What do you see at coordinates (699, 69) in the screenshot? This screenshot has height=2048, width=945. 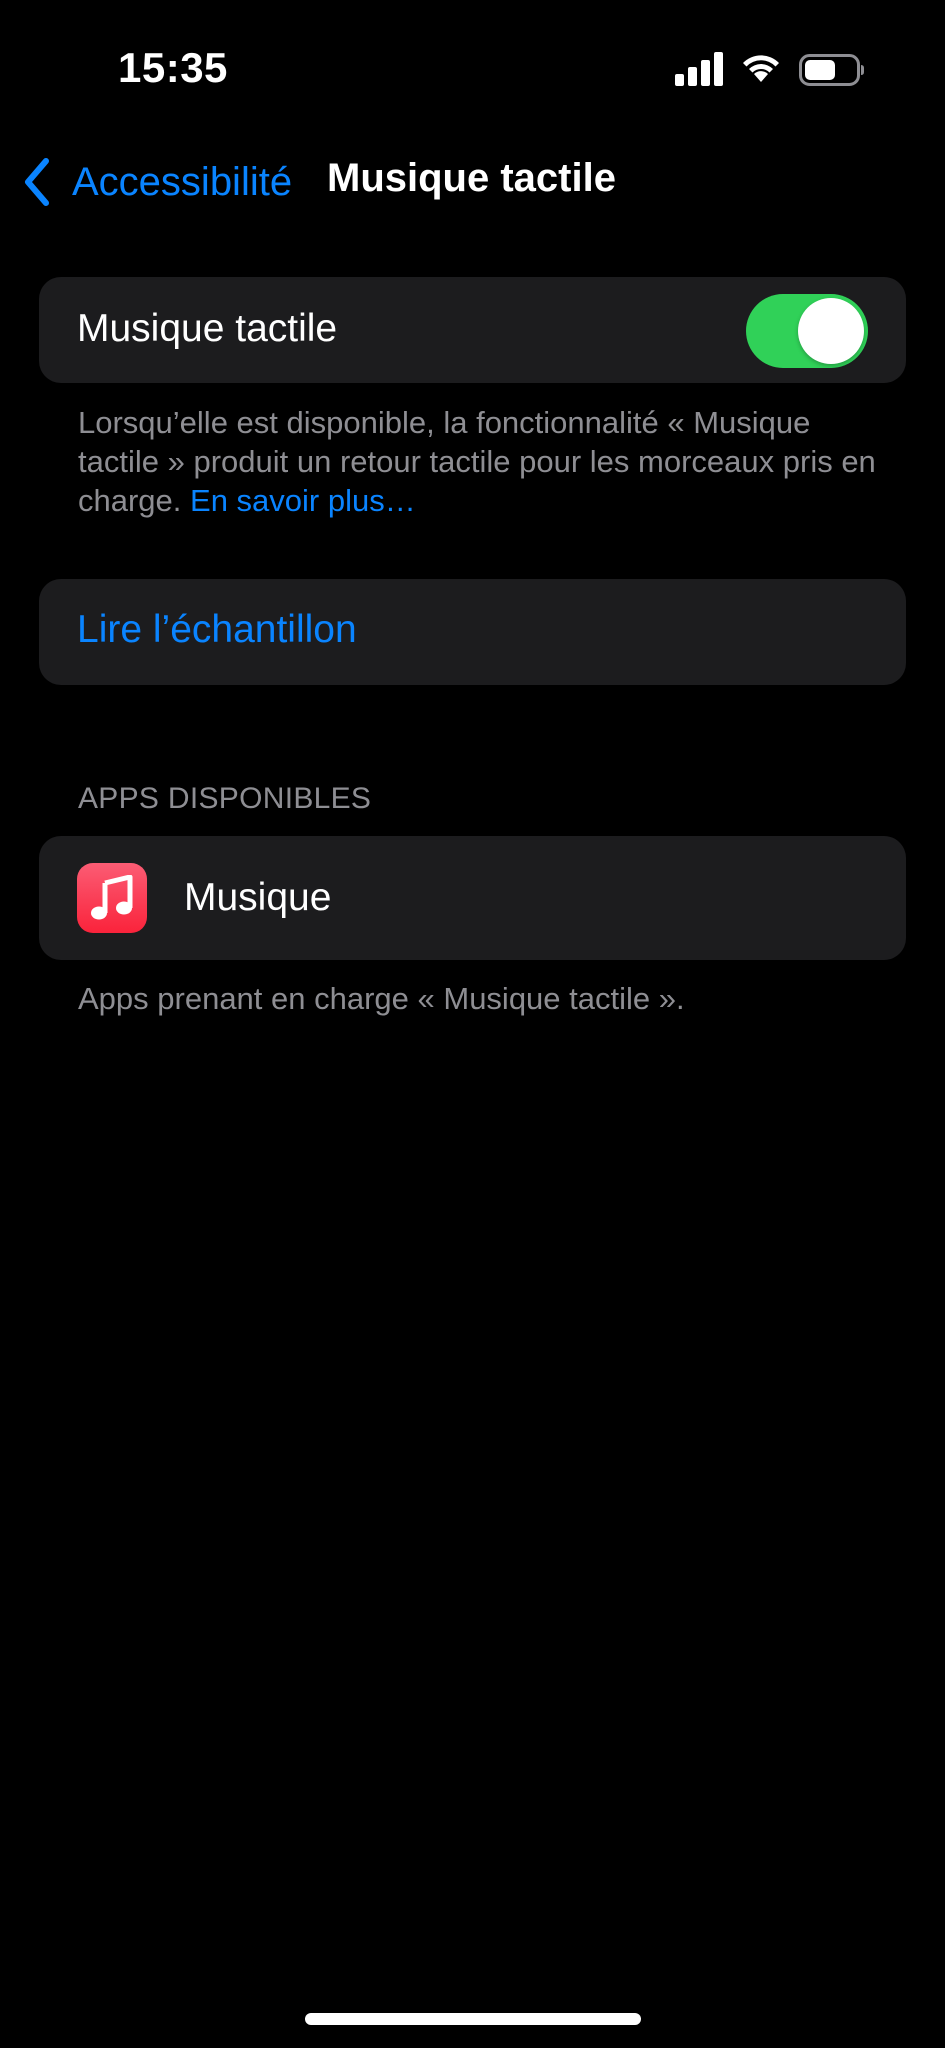 I see `cellular-signal-icon` at bounding box center [699, 69].